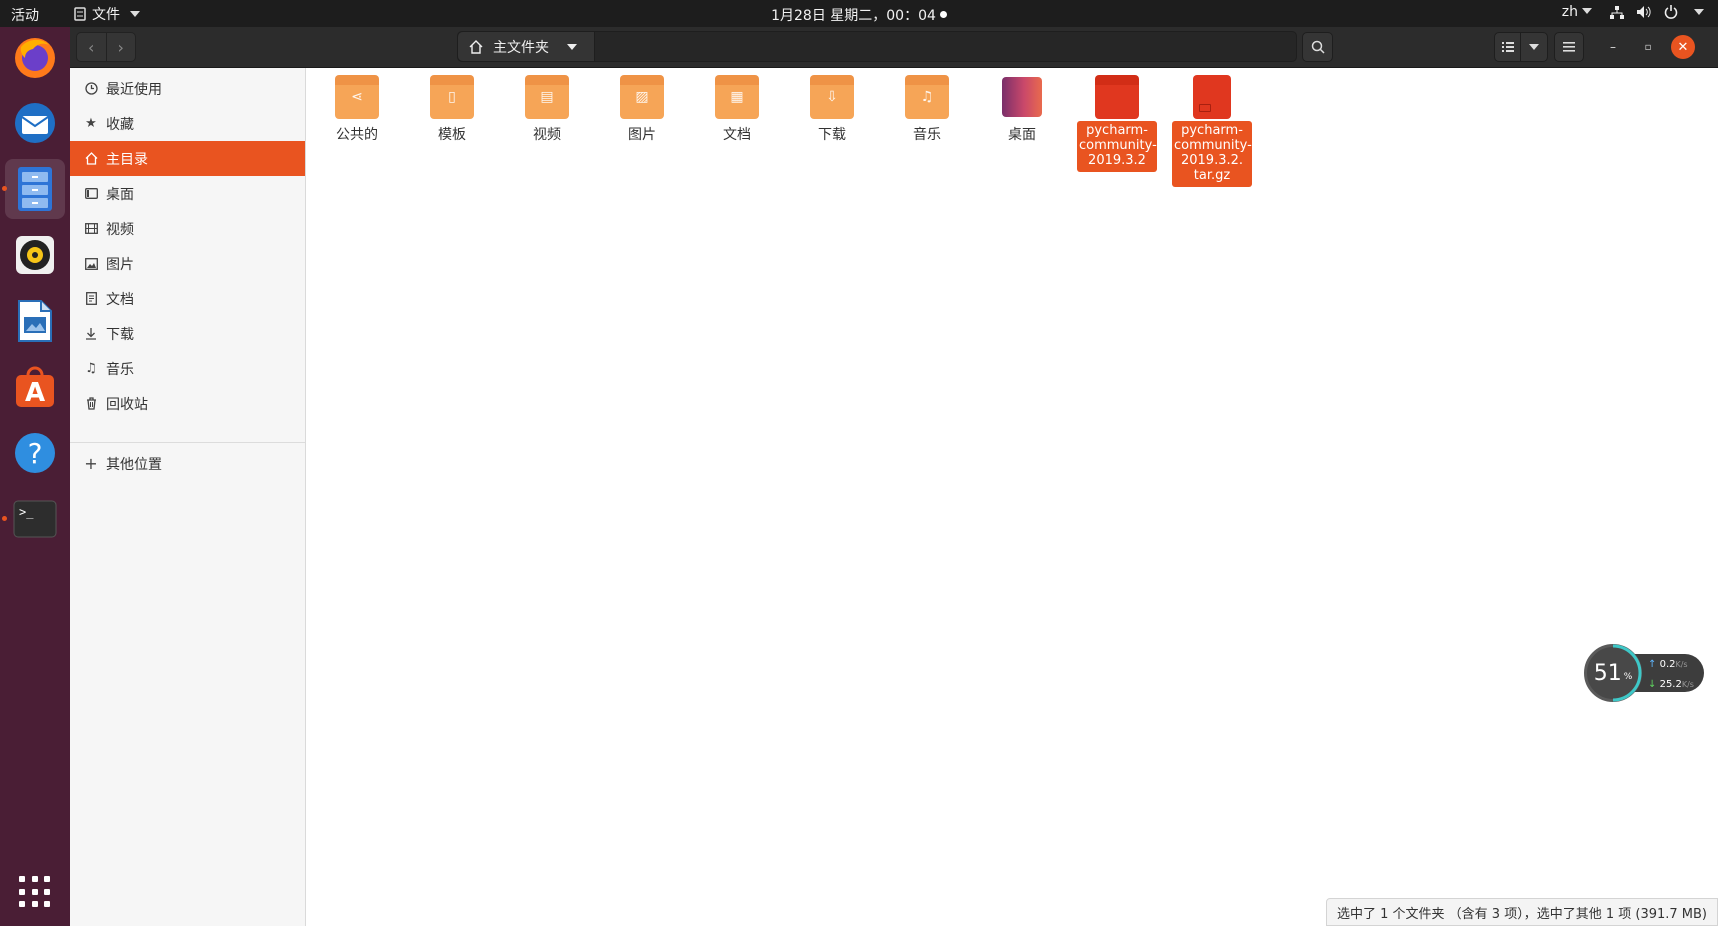  I want to click on sidebar-item-label: 其他位置, so click(134, 464).